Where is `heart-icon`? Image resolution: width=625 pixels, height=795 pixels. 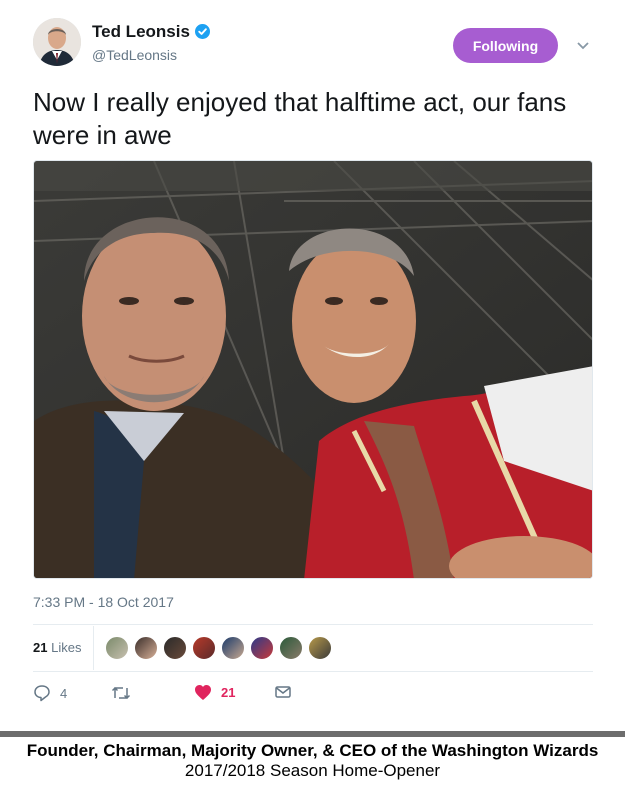 heart-icon is located at coordinates (203, 692).